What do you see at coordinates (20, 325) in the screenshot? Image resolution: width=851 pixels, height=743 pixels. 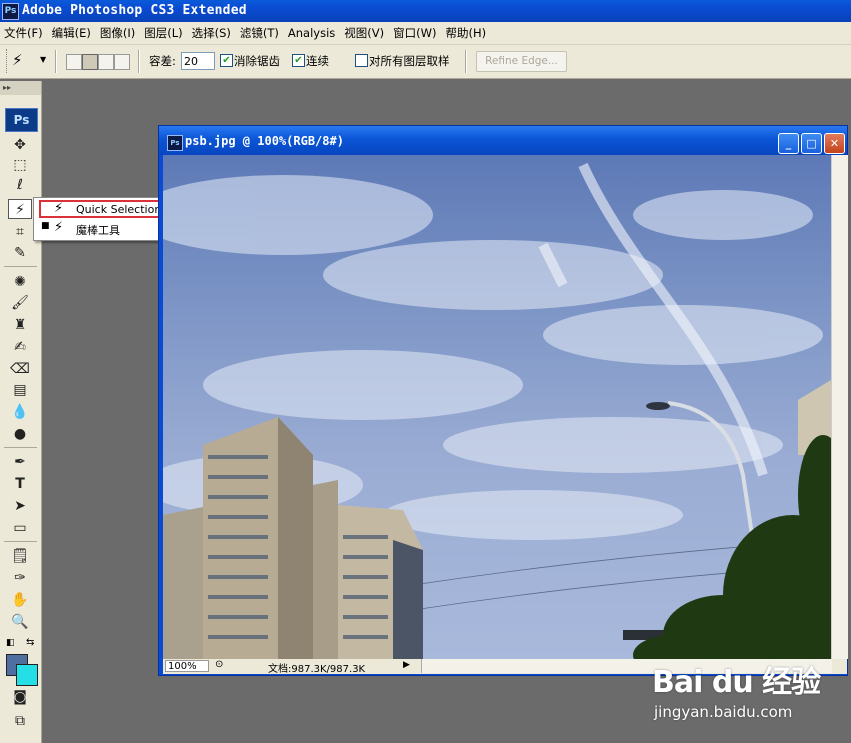 I see `clone-stamp-tool-icon: ♜` at bounding box center [20, 325].